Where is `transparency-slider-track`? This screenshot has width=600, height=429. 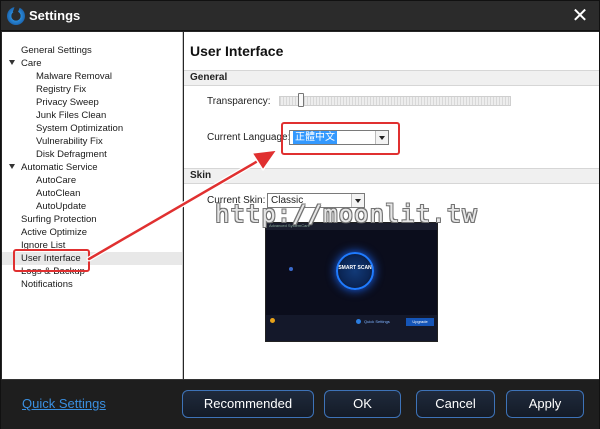
transparency-slider-track is located at coordinates (395, 101).